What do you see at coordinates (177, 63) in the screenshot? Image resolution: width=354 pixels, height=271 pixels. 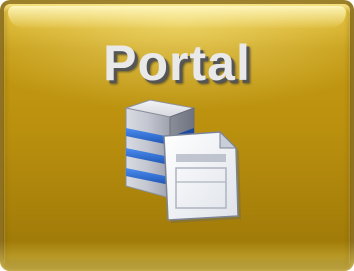 I see `tile-title: Portal` at bounding box center [177, 63].